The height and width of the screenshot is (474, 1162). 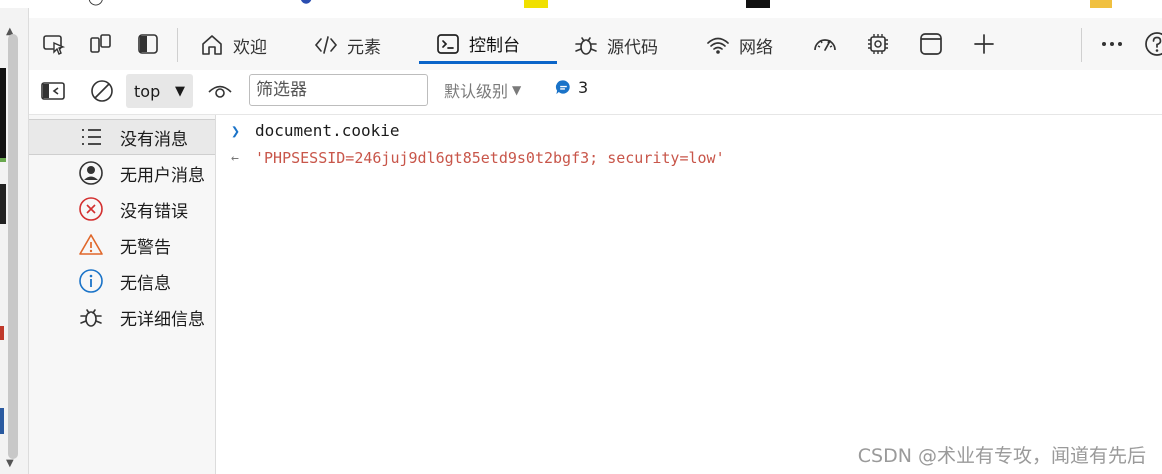 I want to click on issues-counter: 3, so click(x=571, y=87).